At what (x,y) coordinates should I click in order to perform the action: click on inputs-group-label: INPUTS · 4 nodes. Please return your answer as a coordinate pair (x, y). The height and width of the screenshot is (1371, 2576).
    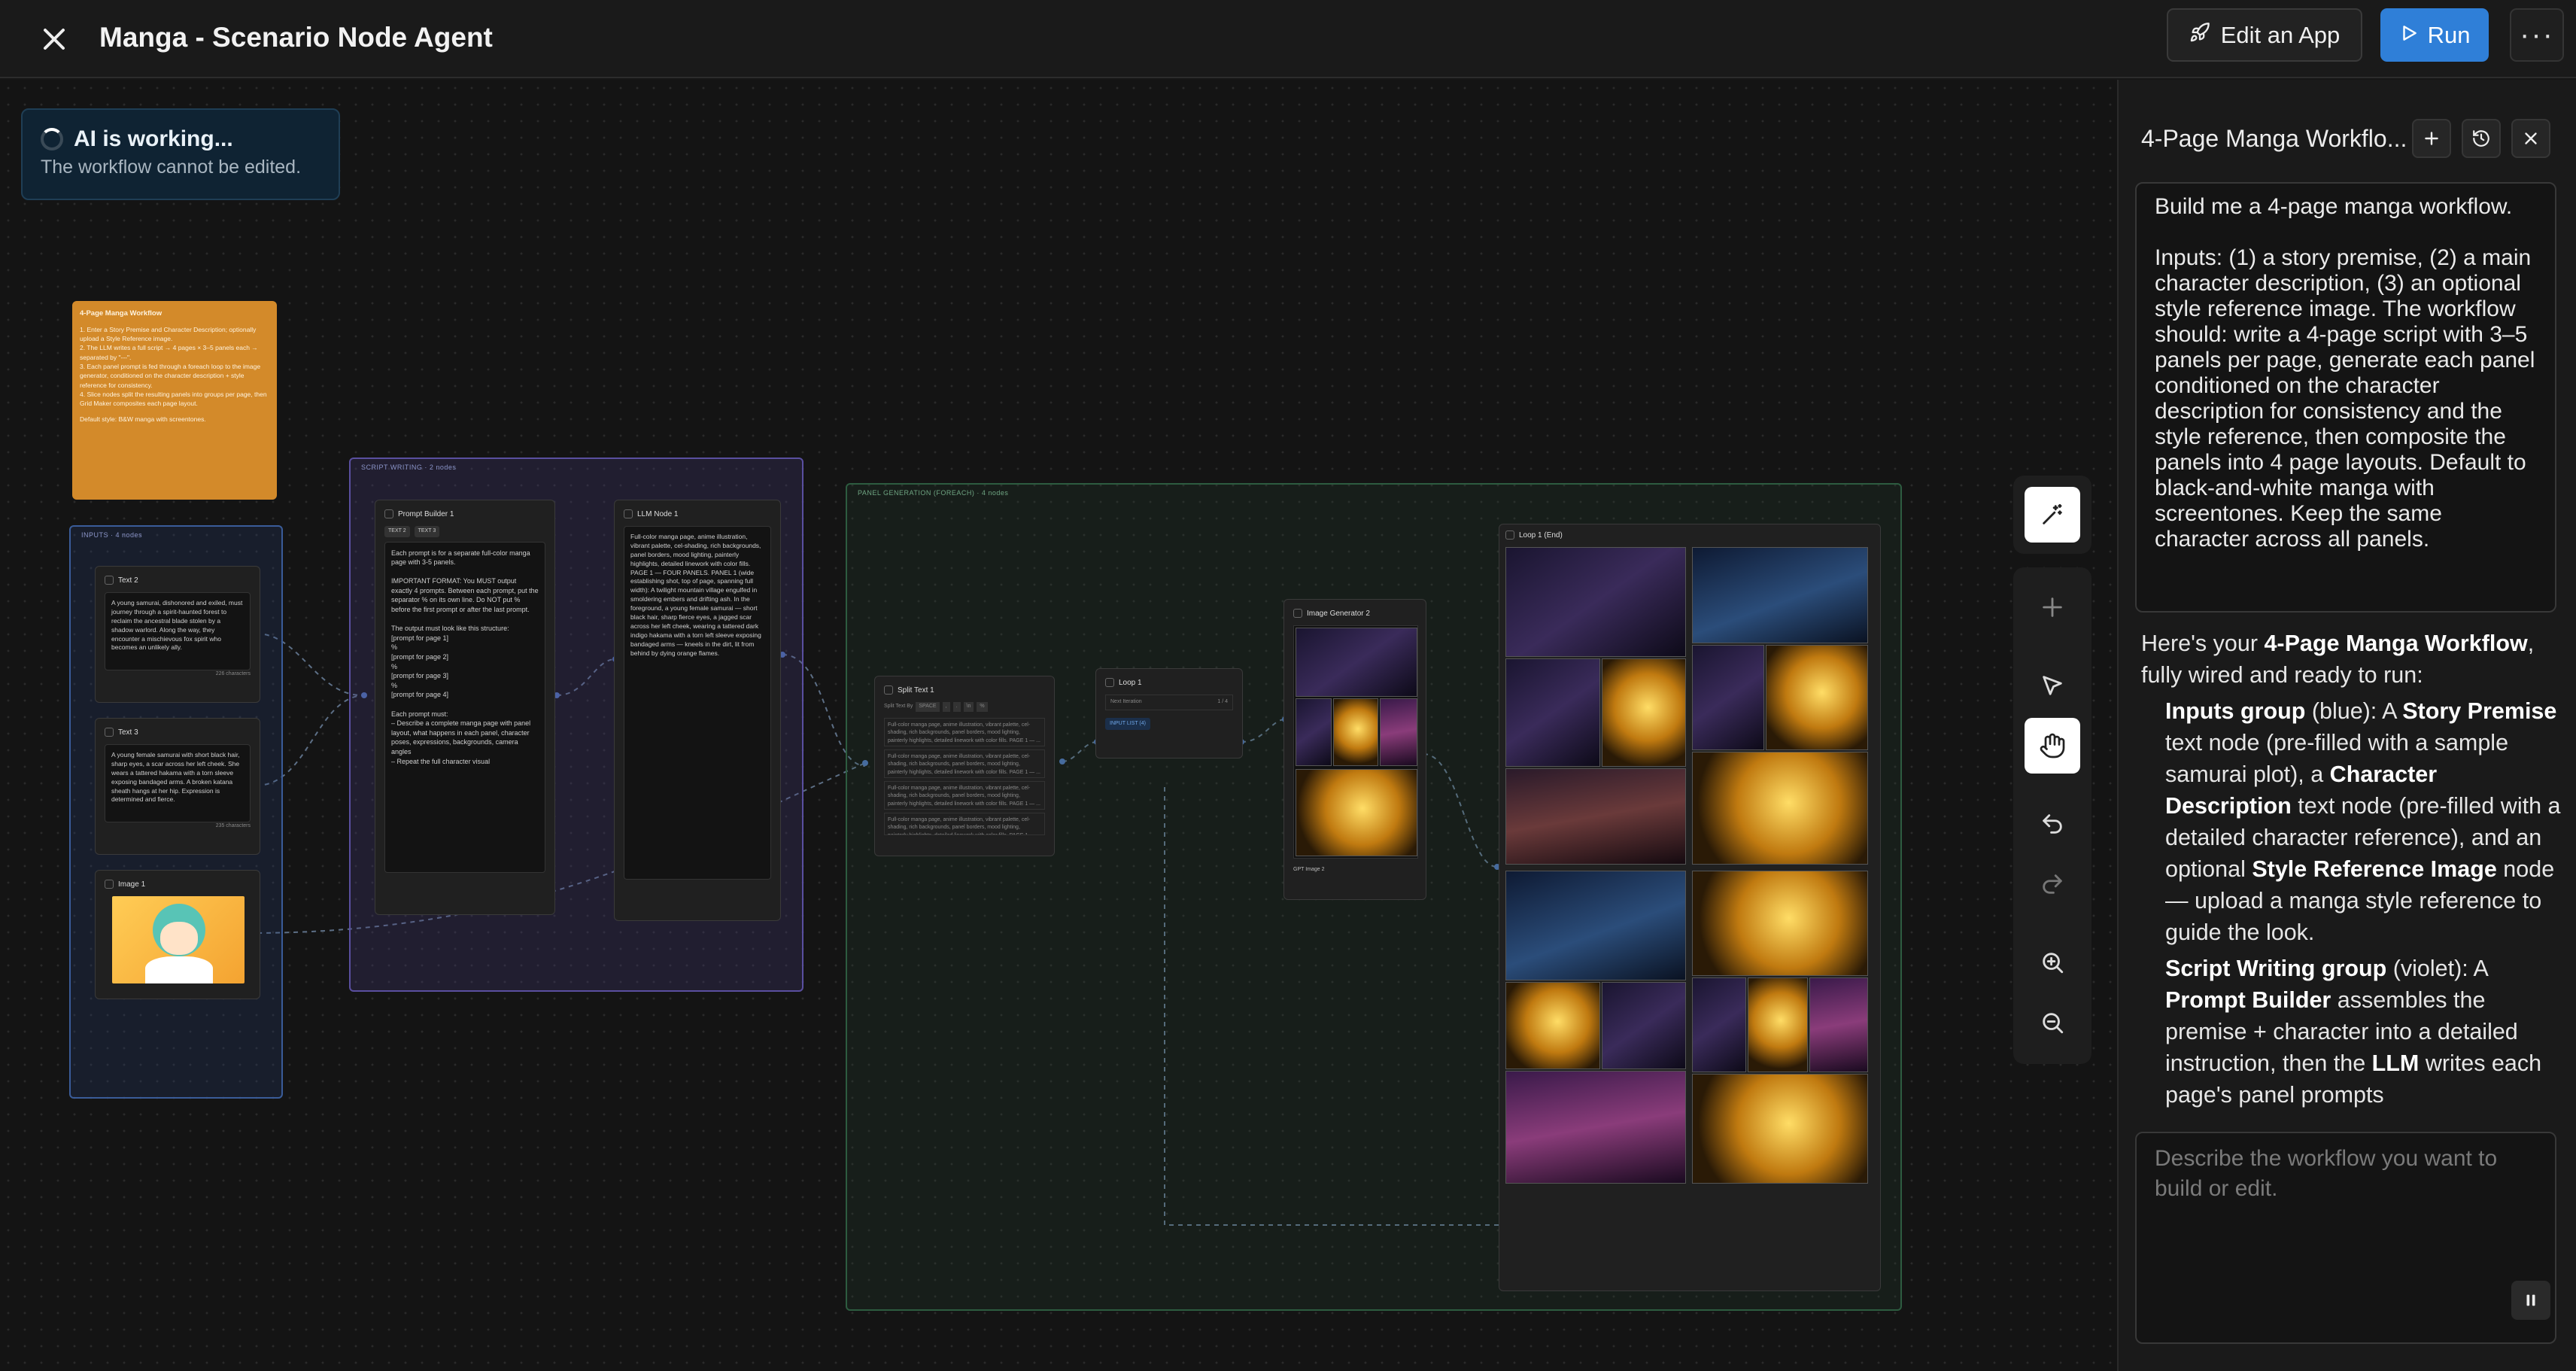
    Looking at the image, I should click on (112, 535).